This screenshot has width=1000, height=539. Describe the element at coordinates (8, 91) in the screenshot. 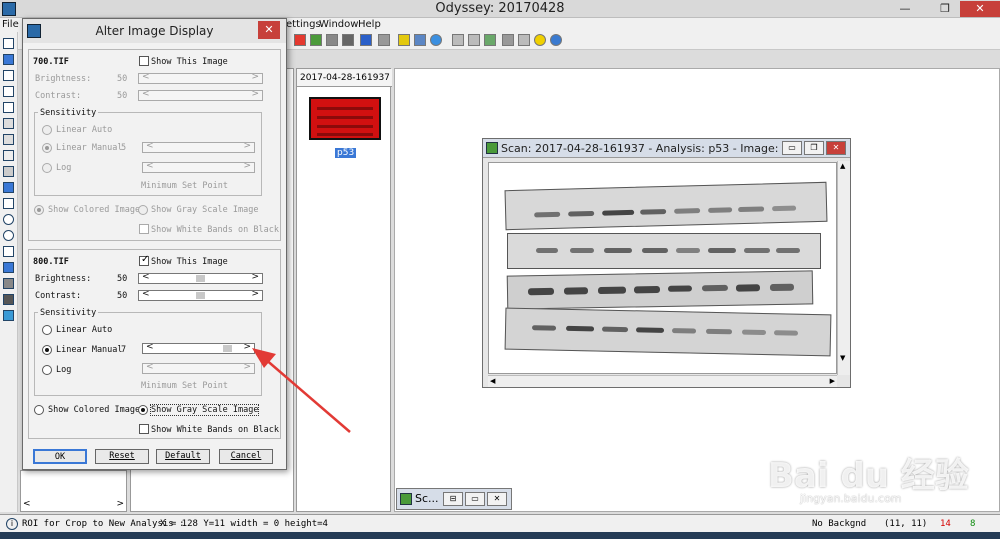

I see `redo-icon` at that location.